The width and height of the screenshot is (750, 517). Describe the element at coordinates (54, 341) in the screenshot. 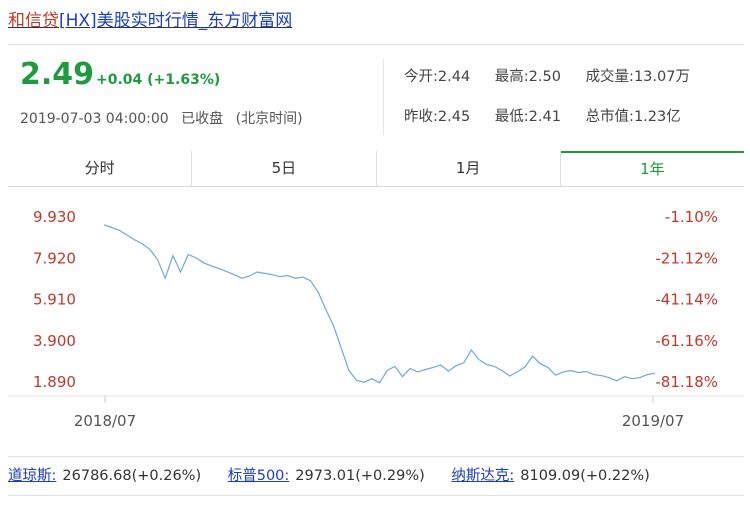

I see `y-tick-label-left: 3.900` at that location.